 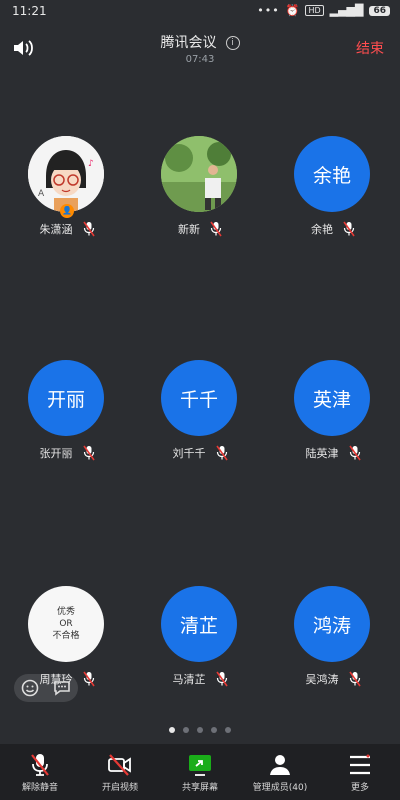 I want to click on bottom-toolbar: 解除静音 开启视频 共享屏幕 管理成员(40) 更多, so click(x=200, y=772).